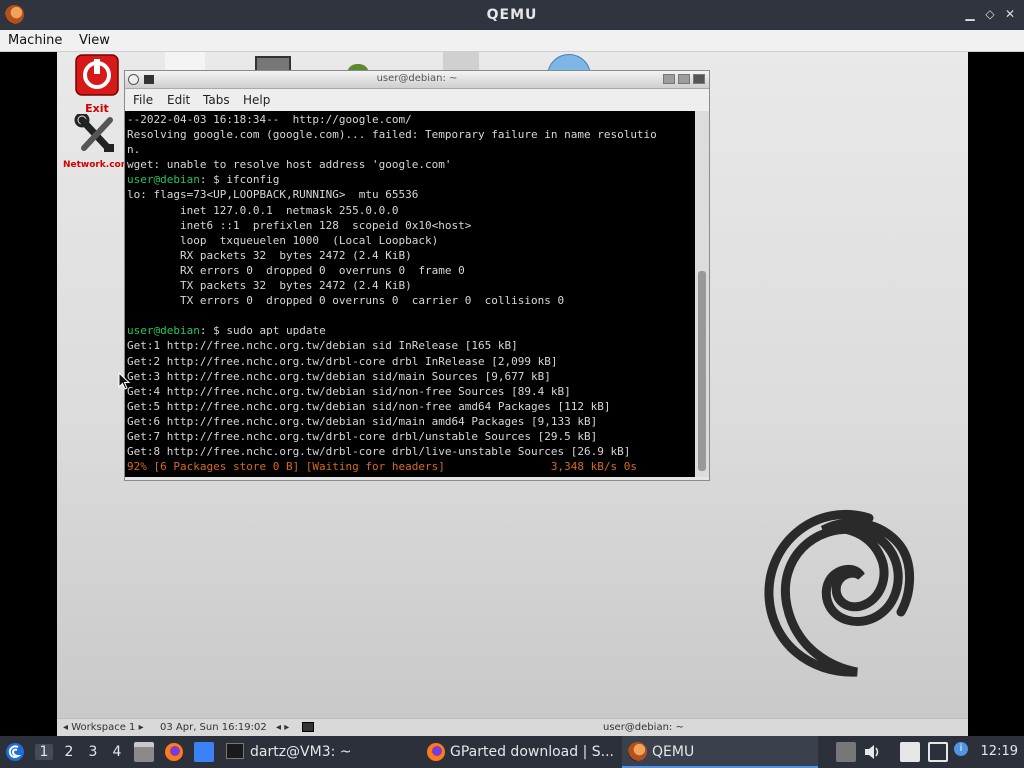 The image size is (1024, 768). I want to click on terminal-menu-edit: Edit, so click(178, 100).